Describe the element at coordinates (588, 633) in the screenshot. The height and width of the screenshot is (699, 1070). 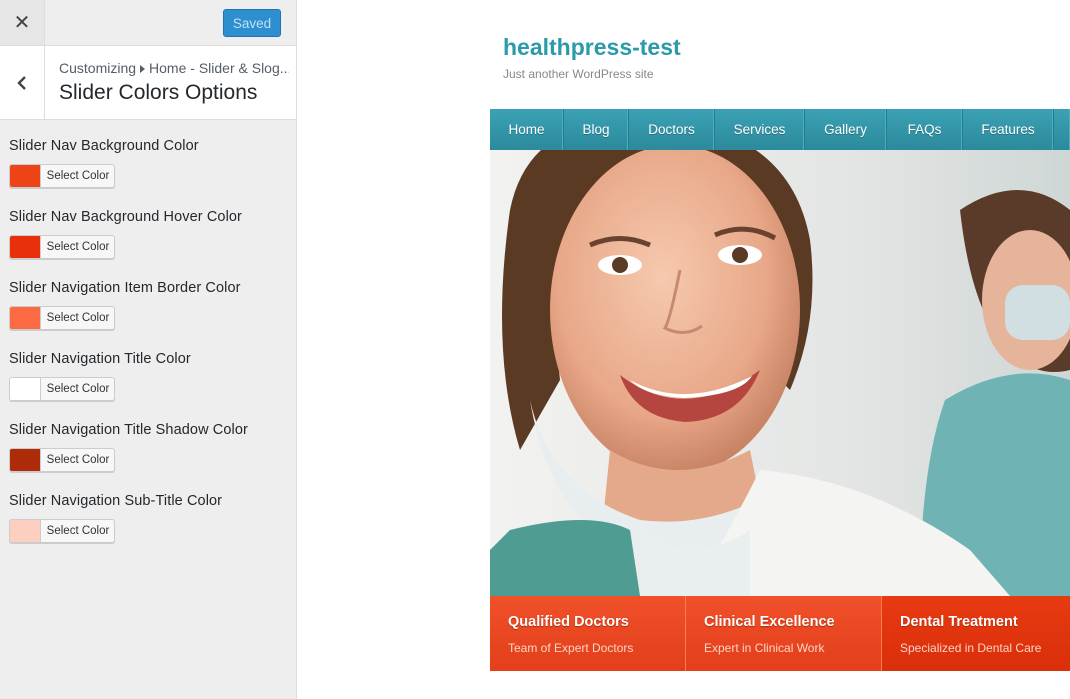
I see `slide-tab-qualified-doctors: Qualified Doctors Team of Expert Doctors` at that location.